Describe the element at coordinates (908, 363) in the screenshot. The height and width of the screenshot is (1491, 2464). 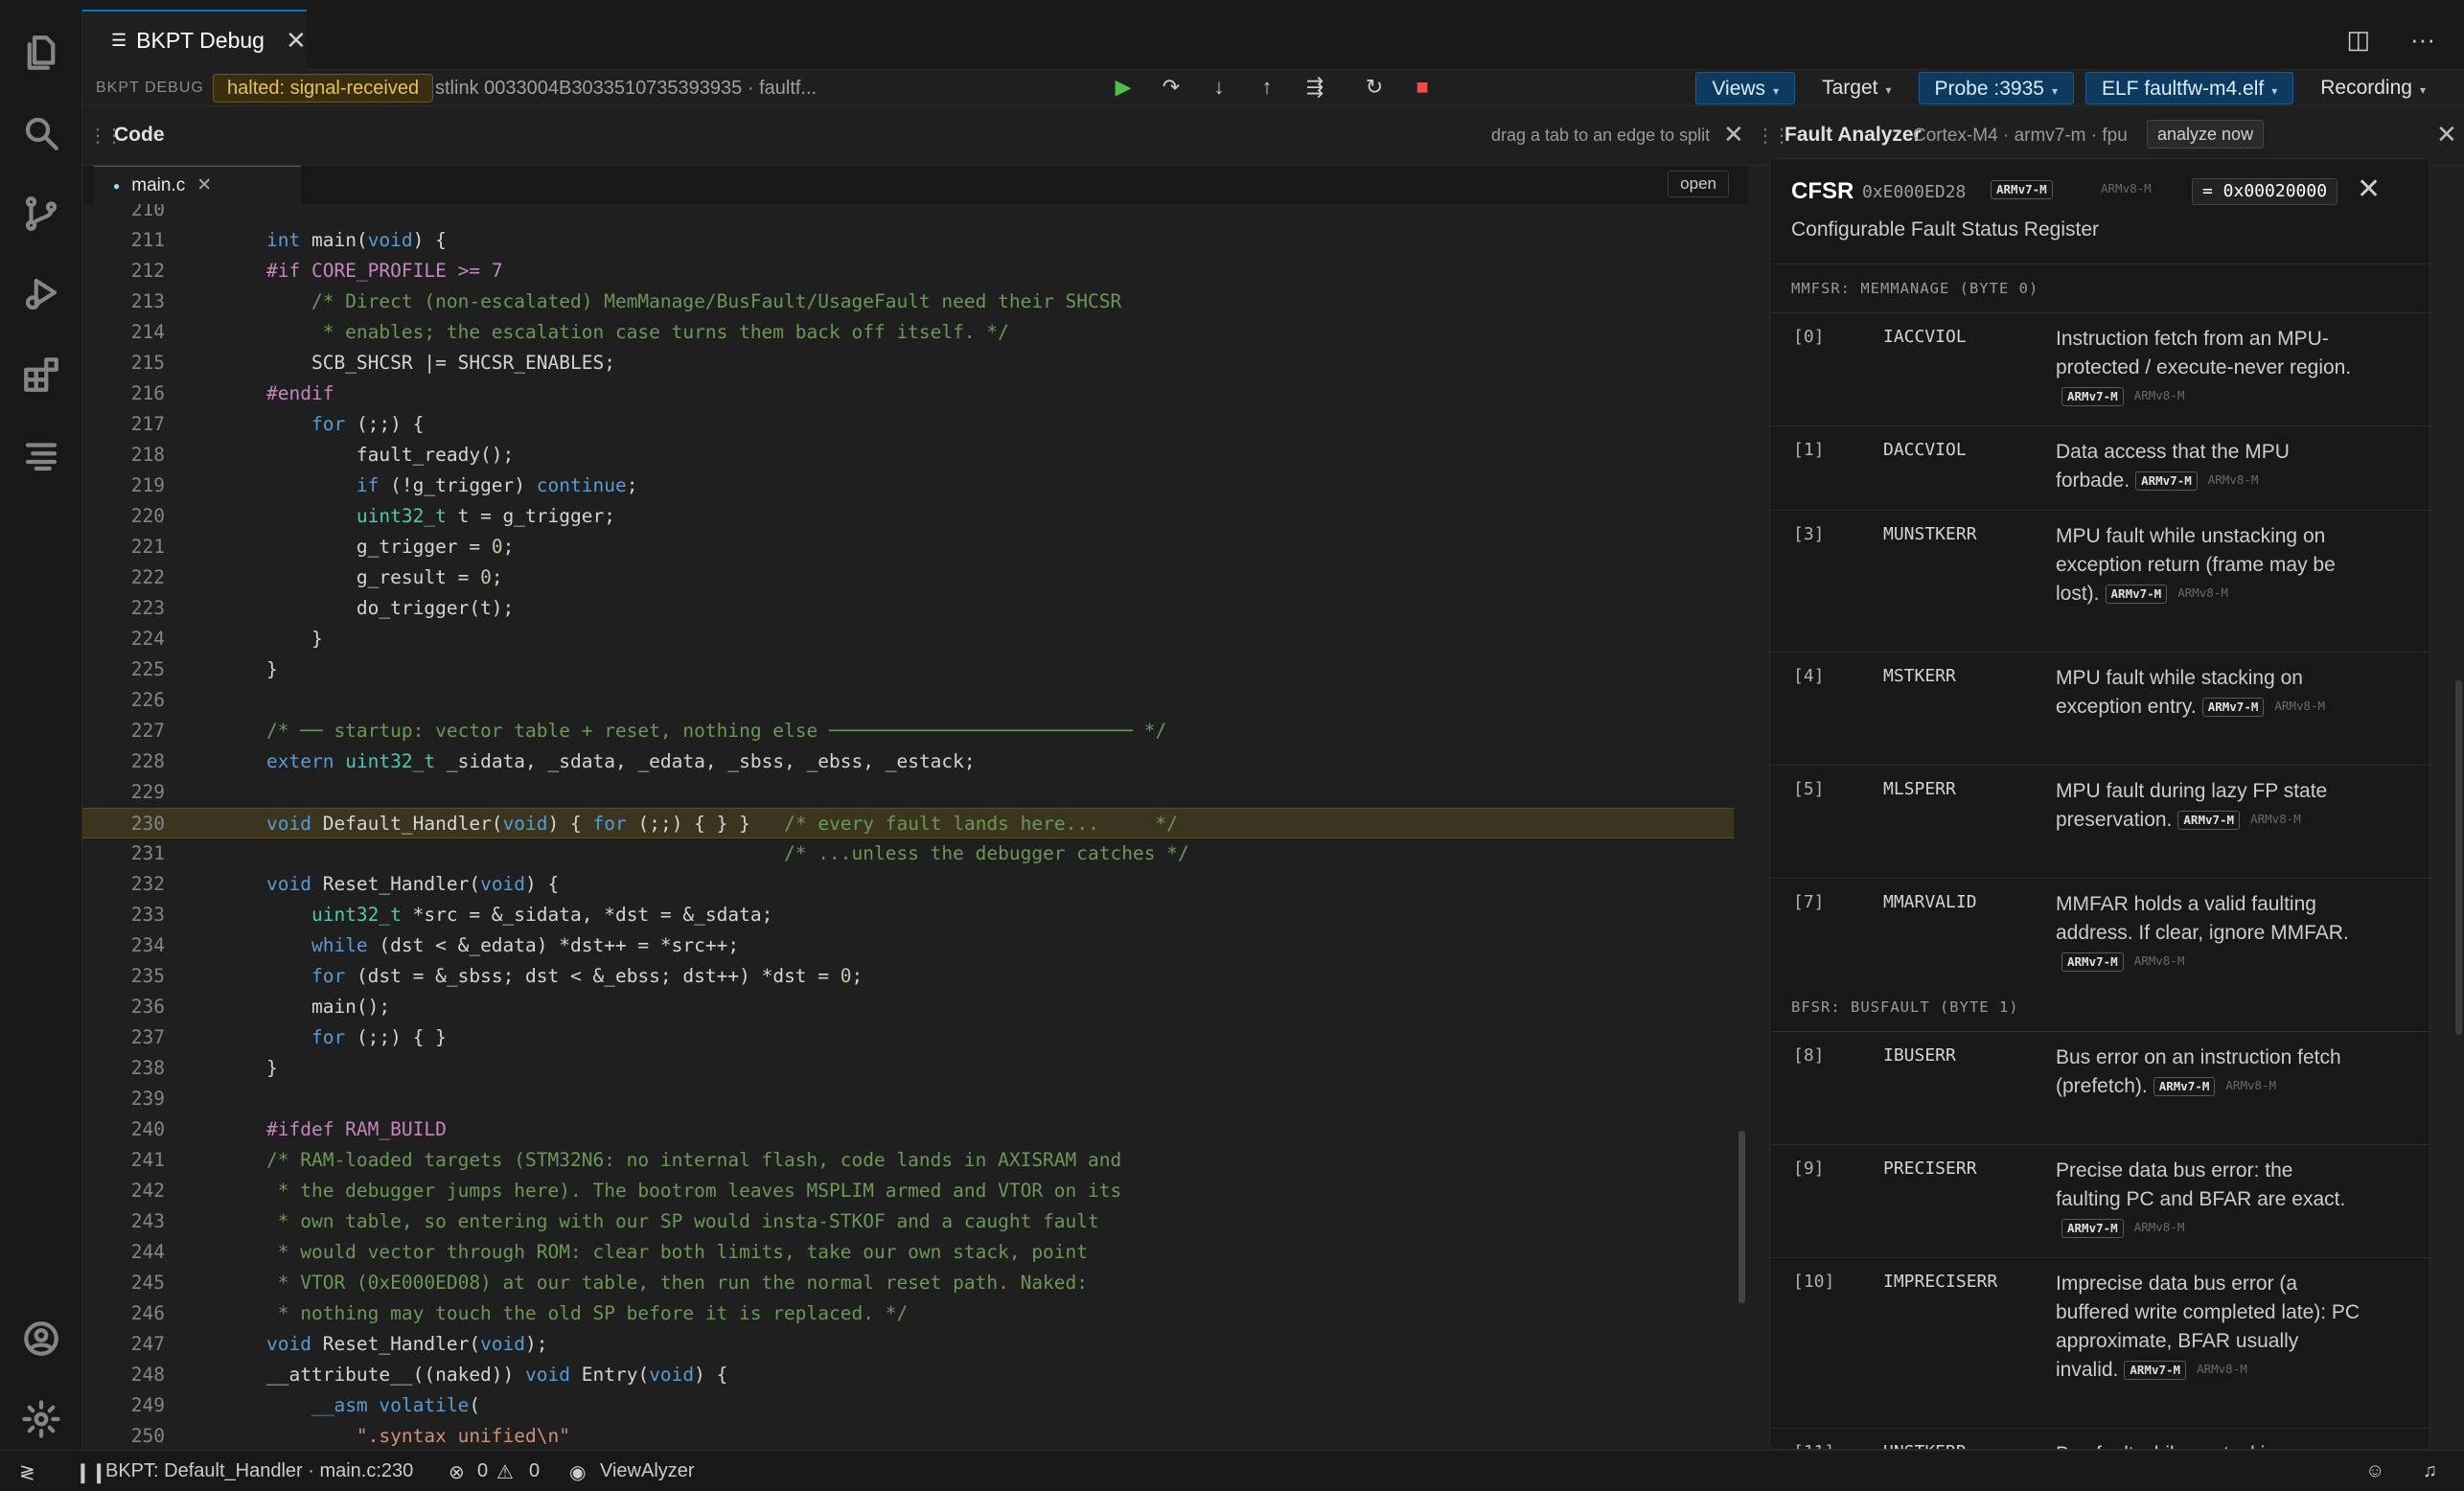
I see `code-line: 215 SCB_SHCSR |= SHCSR_ENABLES;` at that location.